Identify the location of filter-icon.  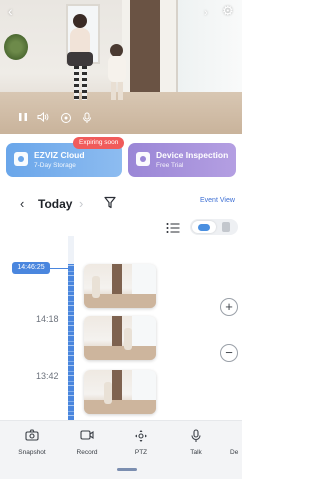
(110, 203).